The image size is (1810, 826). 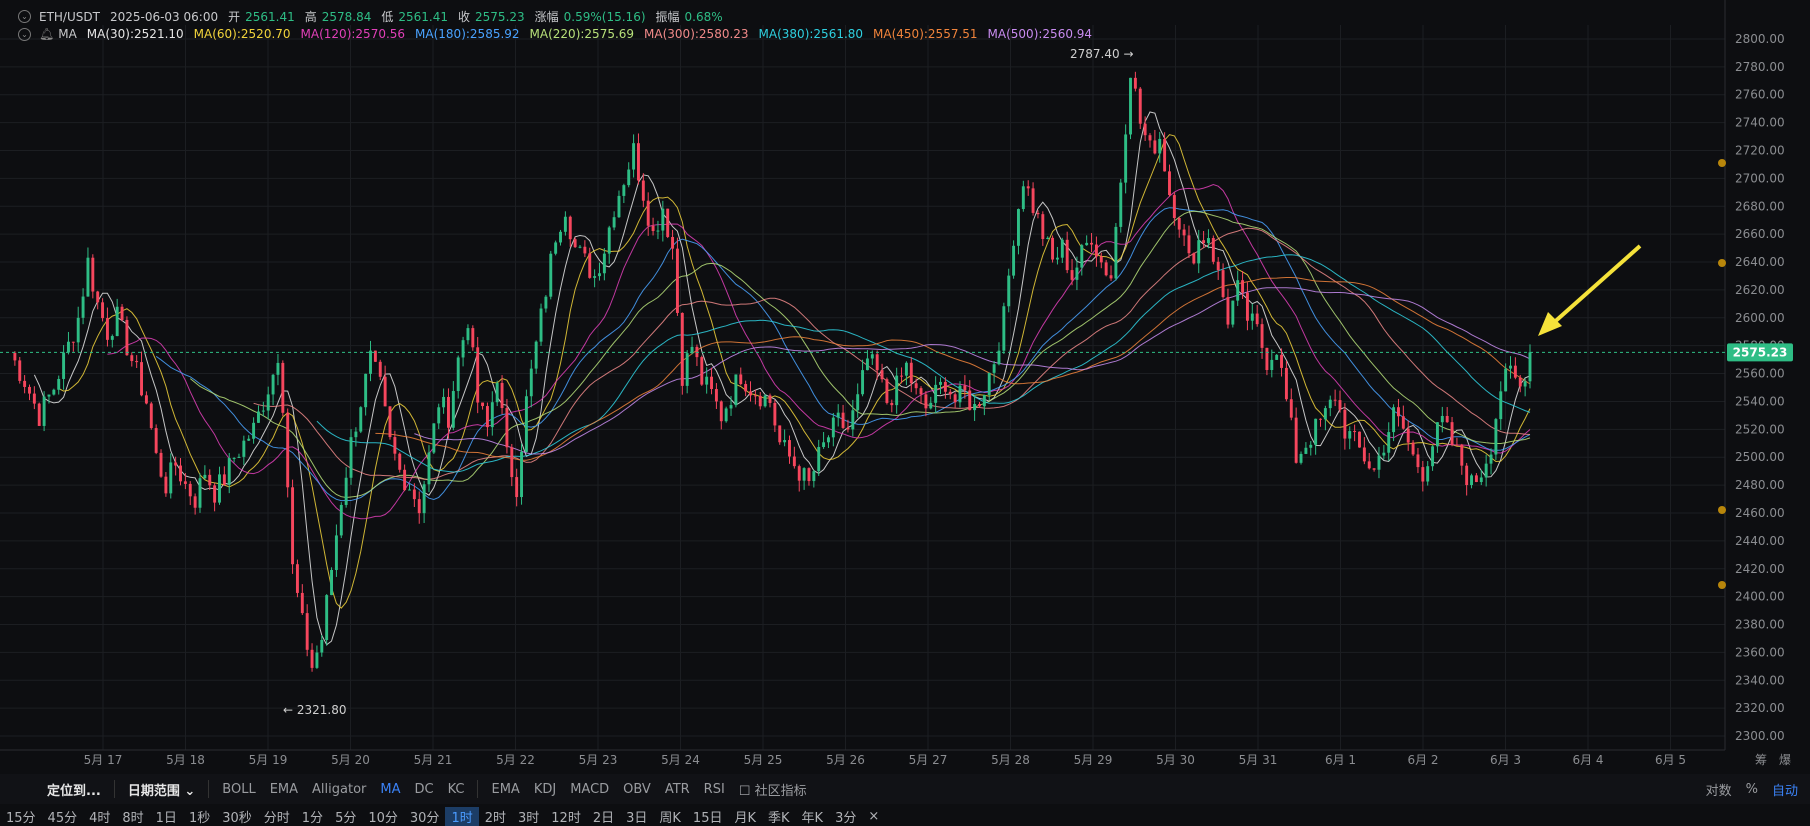 I want to click on sub-indicator-obv: OBV, so click(x=637, y=789).